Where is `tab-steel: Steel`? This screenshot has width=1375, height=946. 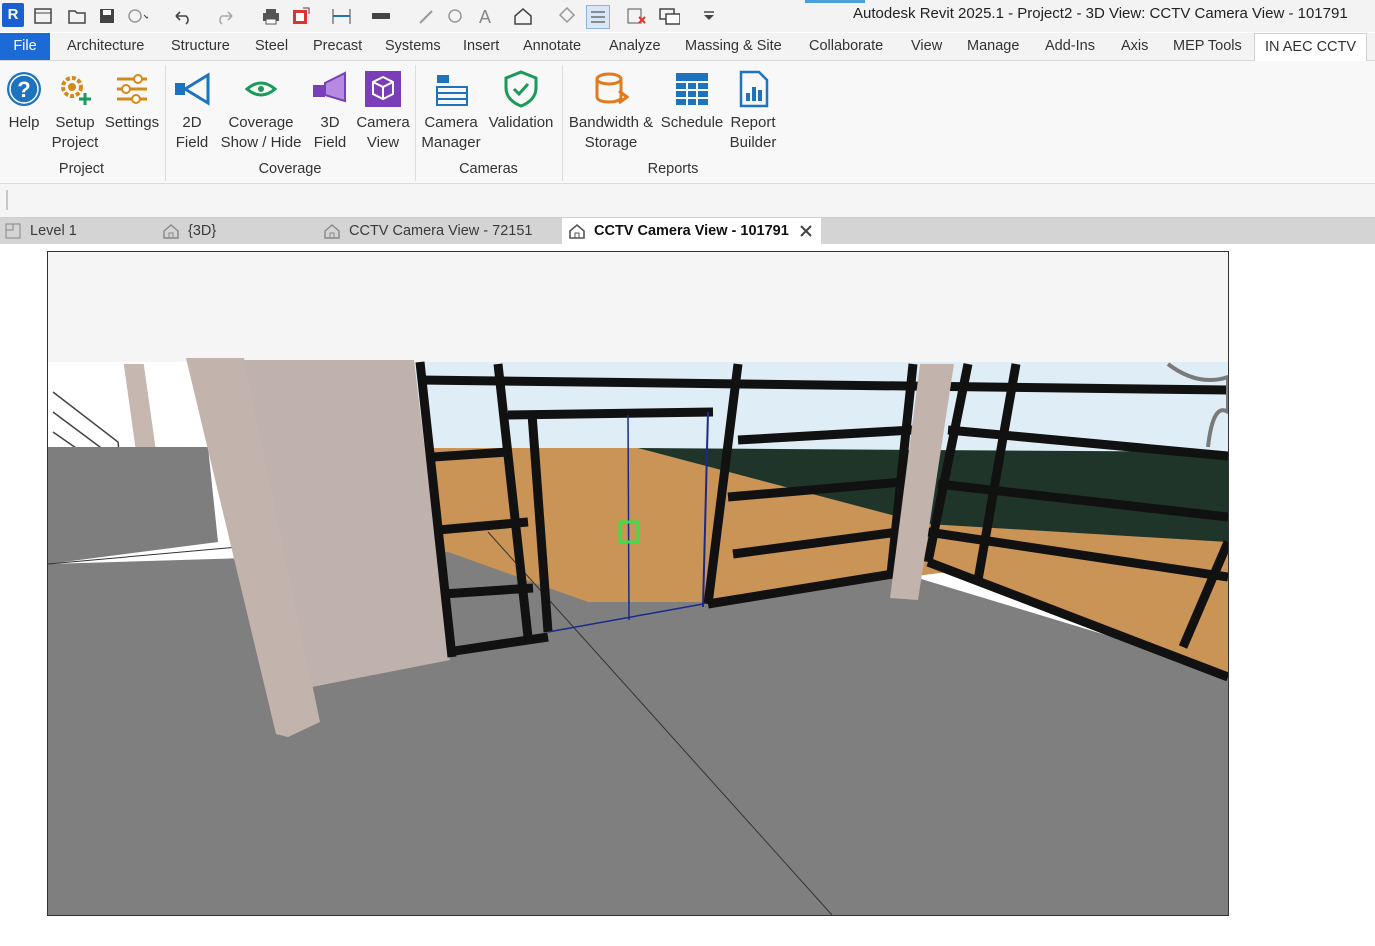 tab-steel: Steel is located at coordinates (271, 46).